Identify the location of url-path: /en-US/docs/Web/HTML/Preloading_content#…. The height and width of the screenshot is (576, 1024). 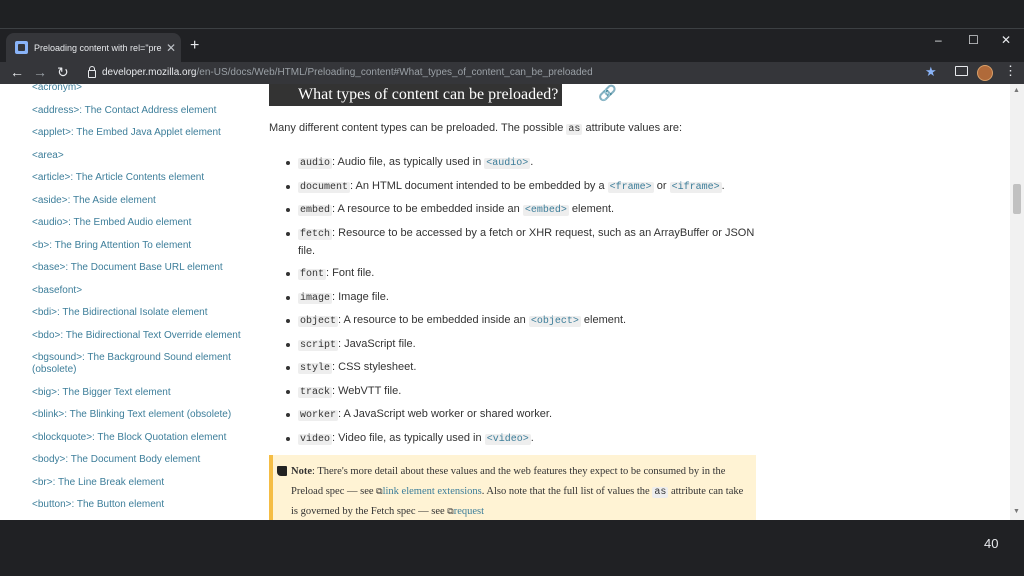
(394, 72).